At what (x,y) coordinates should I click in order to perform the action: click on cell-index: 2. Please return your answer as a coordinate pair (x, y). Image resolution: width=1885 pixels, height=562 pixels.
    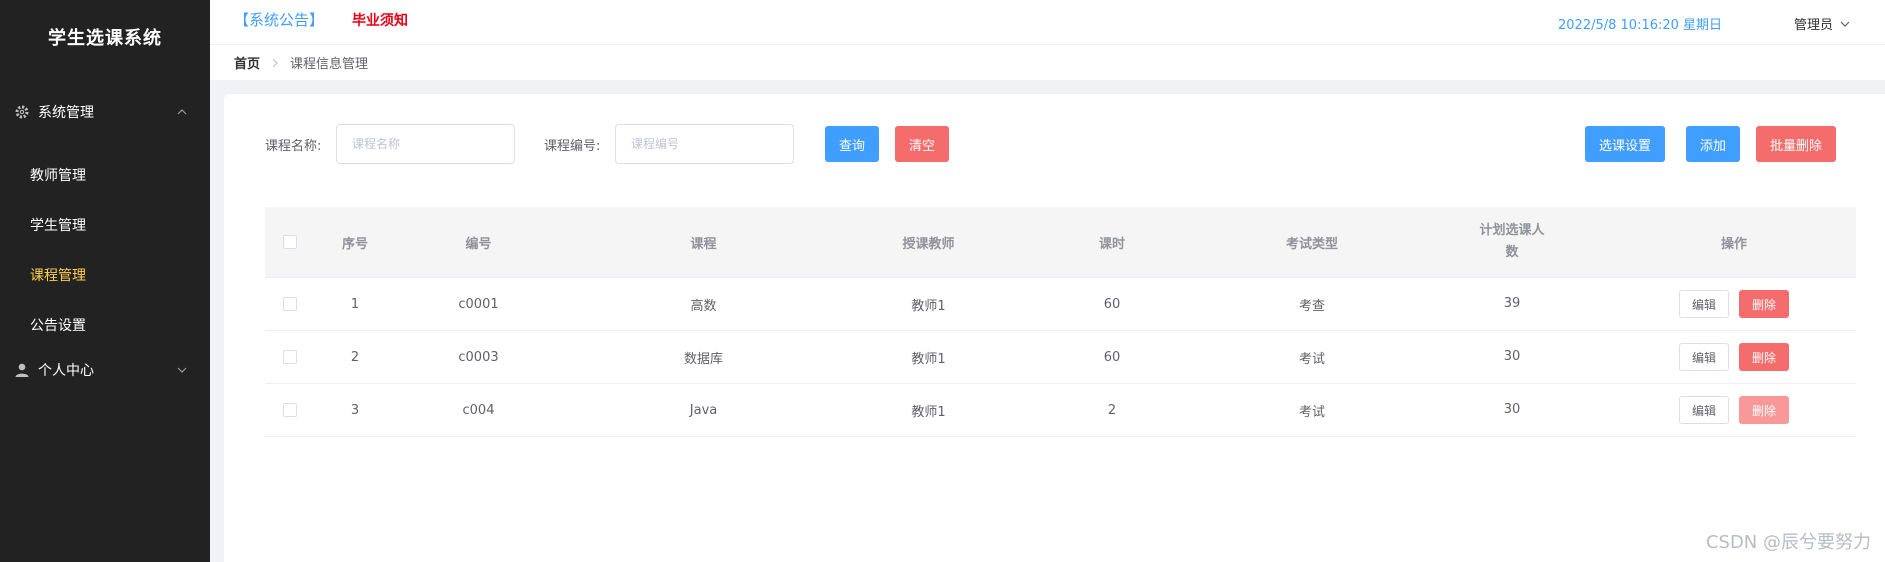
    Looking at the image, I should click on (355, 357).